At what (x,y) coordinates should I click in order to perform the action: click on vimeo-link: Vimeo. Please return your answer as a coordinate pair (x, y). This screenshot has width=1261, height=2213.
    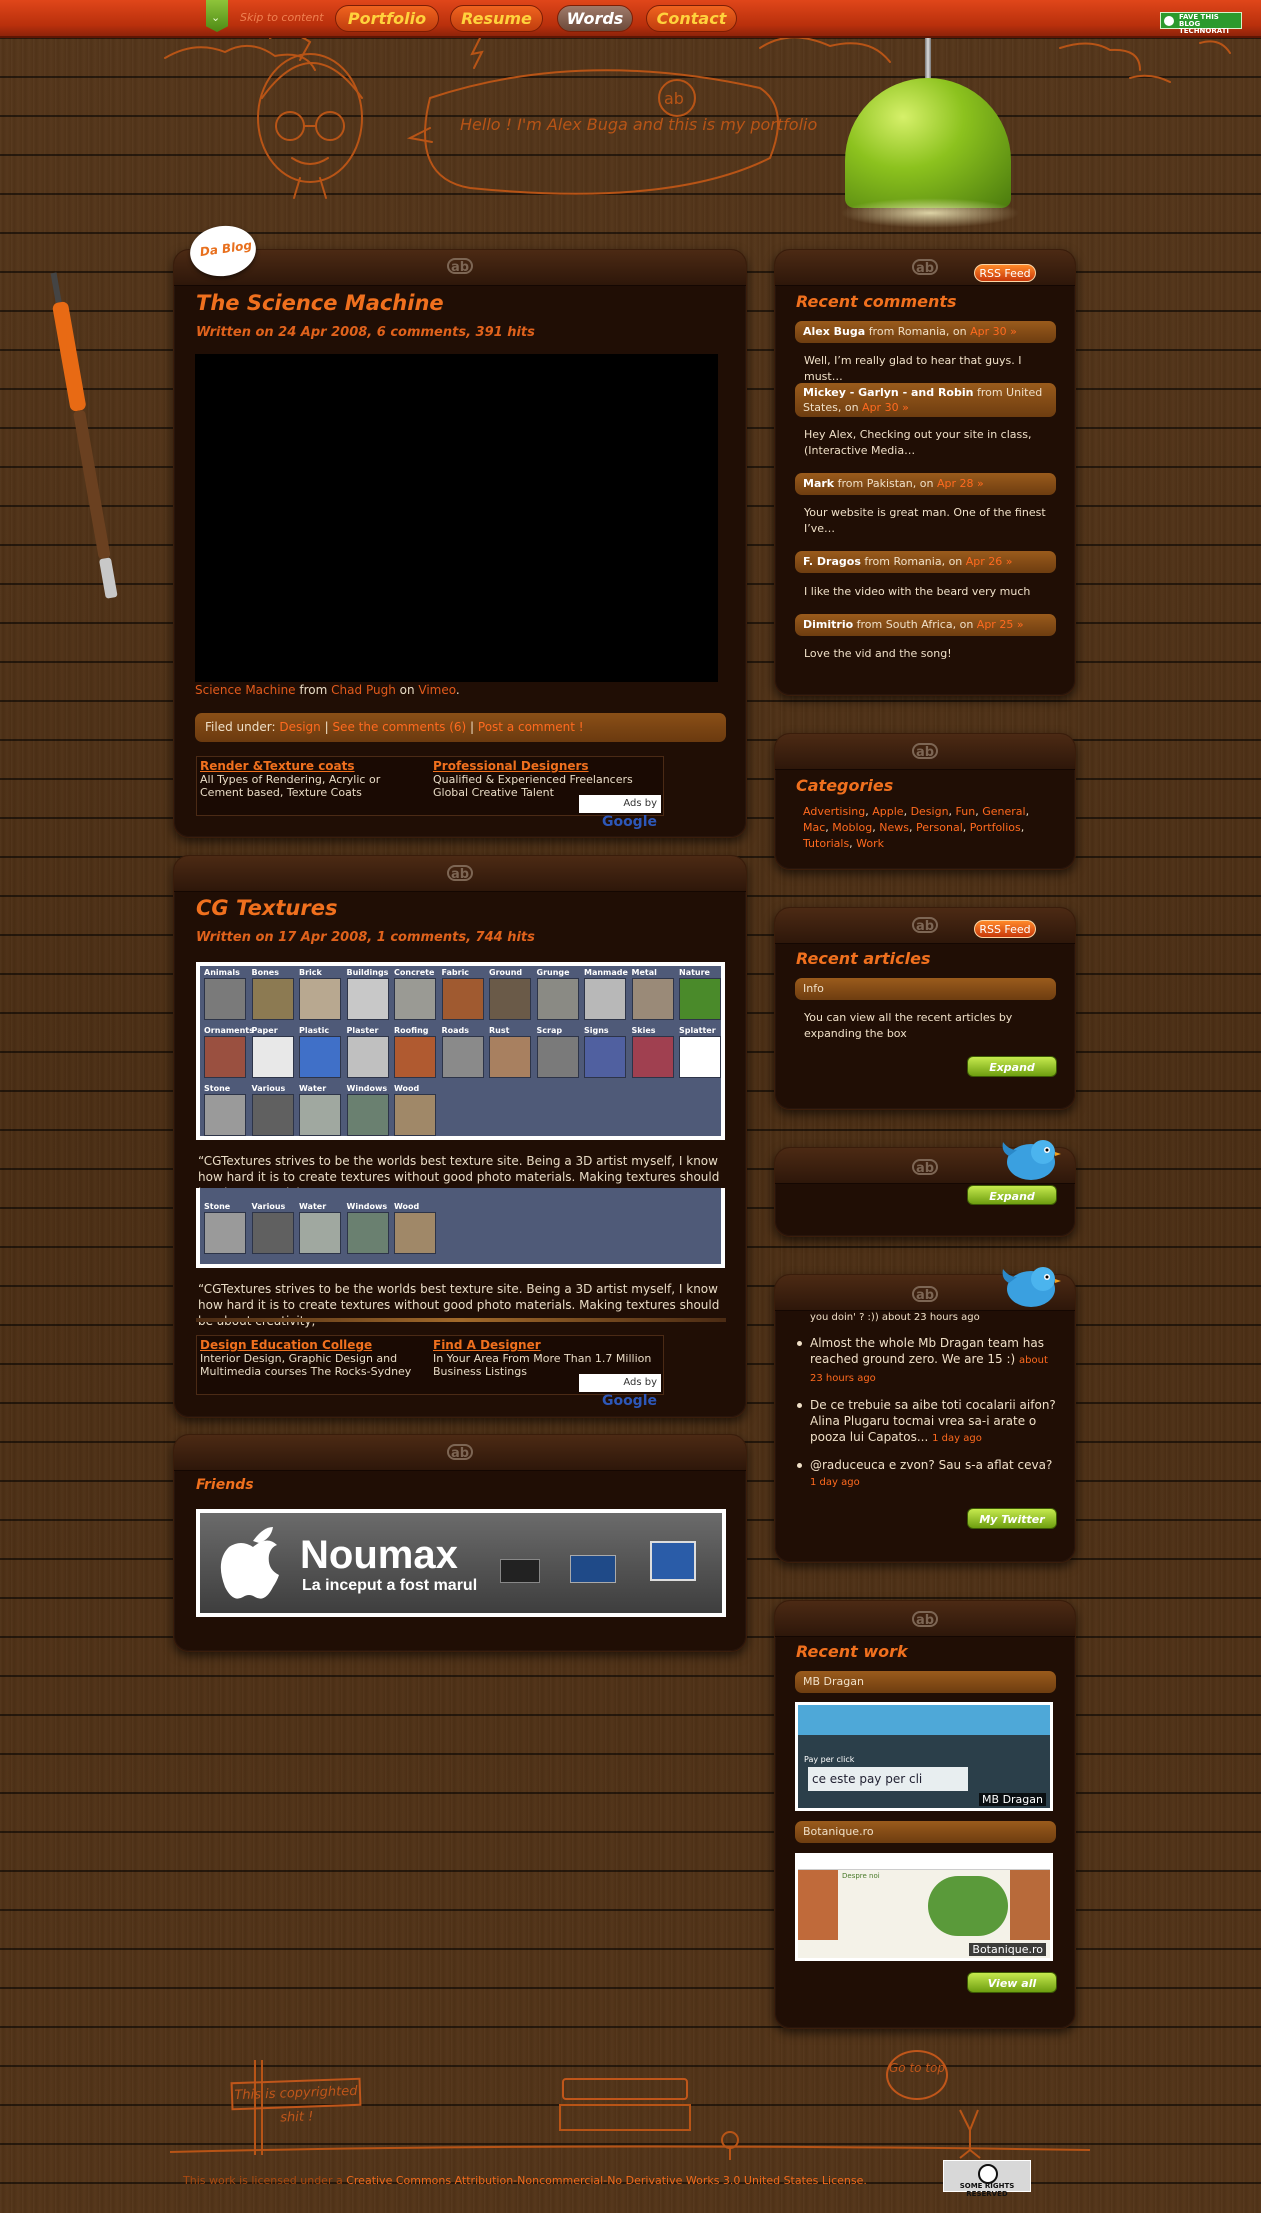
    Looking at the image, I should click on (436, 690).